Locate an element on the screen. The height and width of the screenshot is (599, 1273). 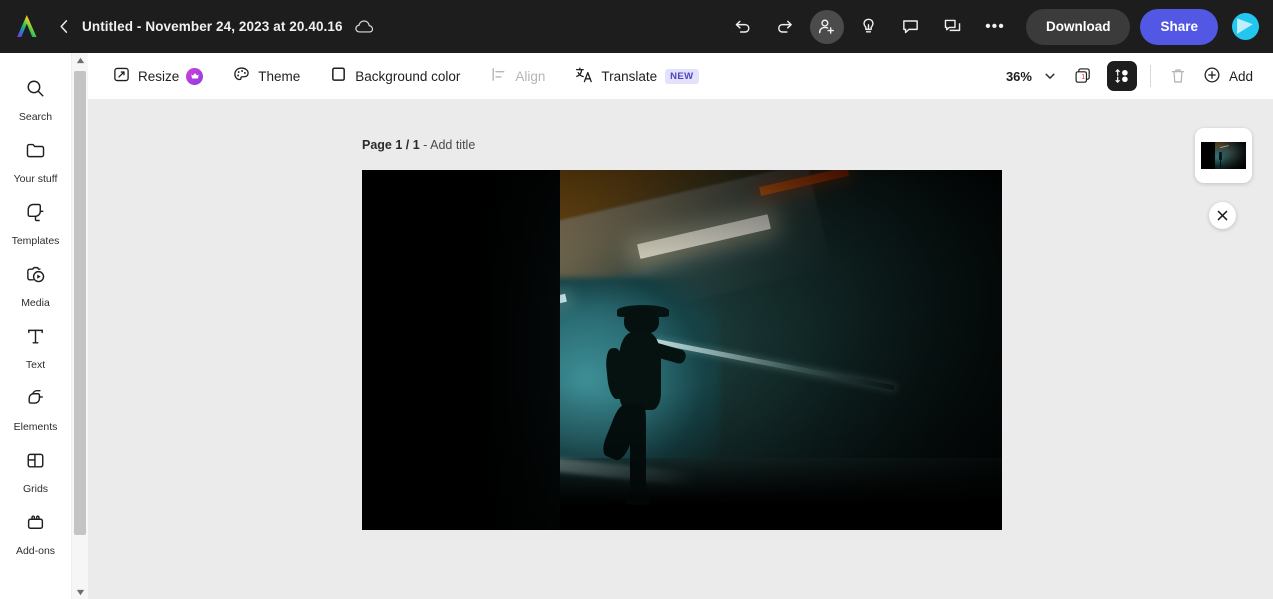
media-icon is located at coordinates (35, 277).